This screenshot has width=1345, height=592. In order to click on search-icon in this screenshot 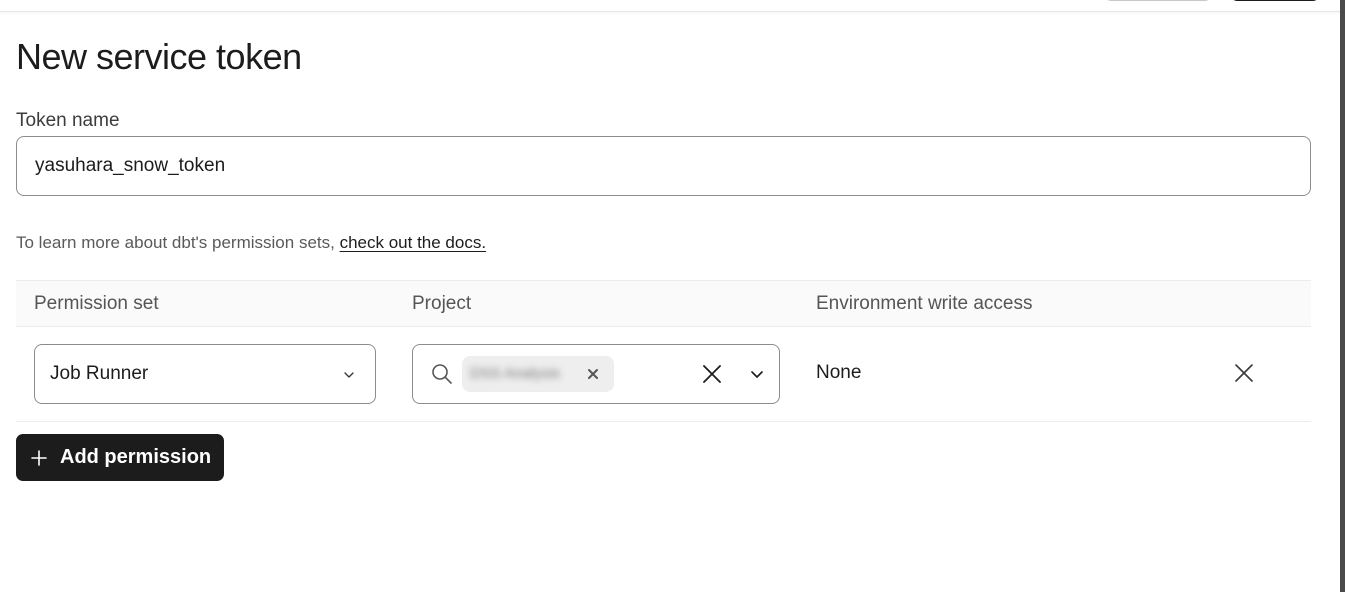, I will do `click(442, 374)`.